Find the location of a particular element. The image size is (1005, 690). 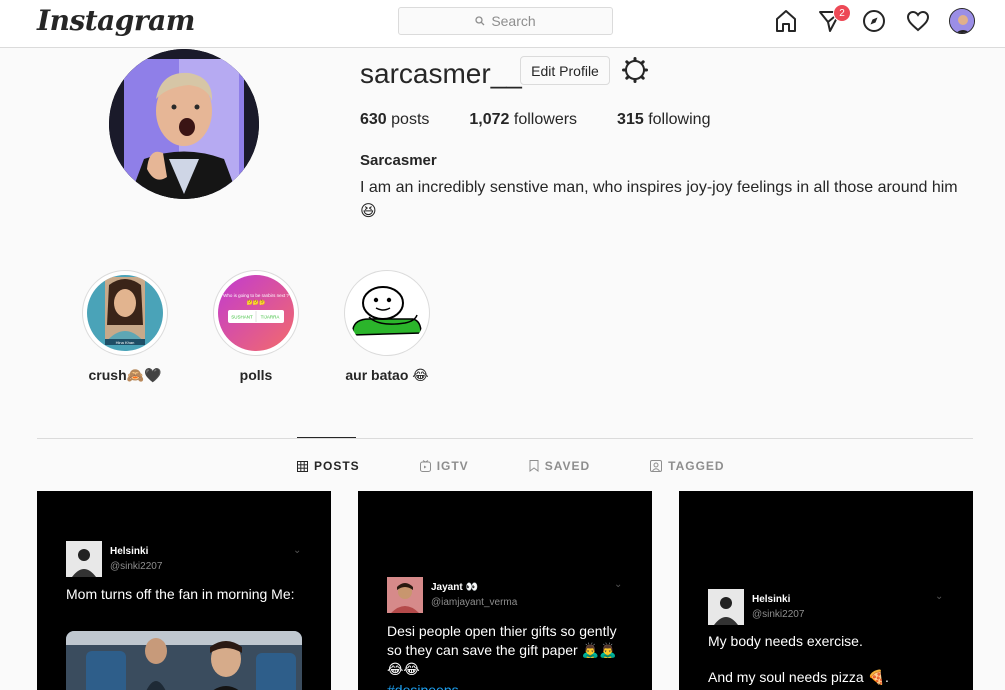

direct-messages-icon: 2 is located at coordinates (834, 19).